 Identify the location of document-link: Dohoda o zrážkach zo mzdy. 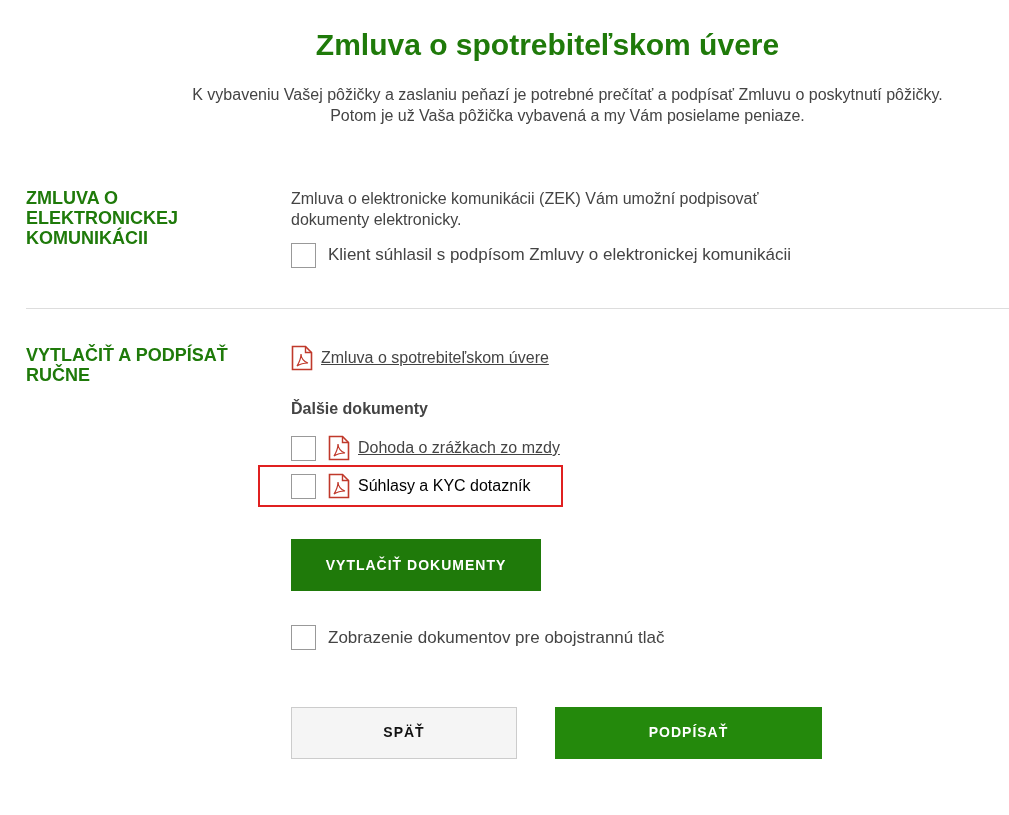
(459, 448).